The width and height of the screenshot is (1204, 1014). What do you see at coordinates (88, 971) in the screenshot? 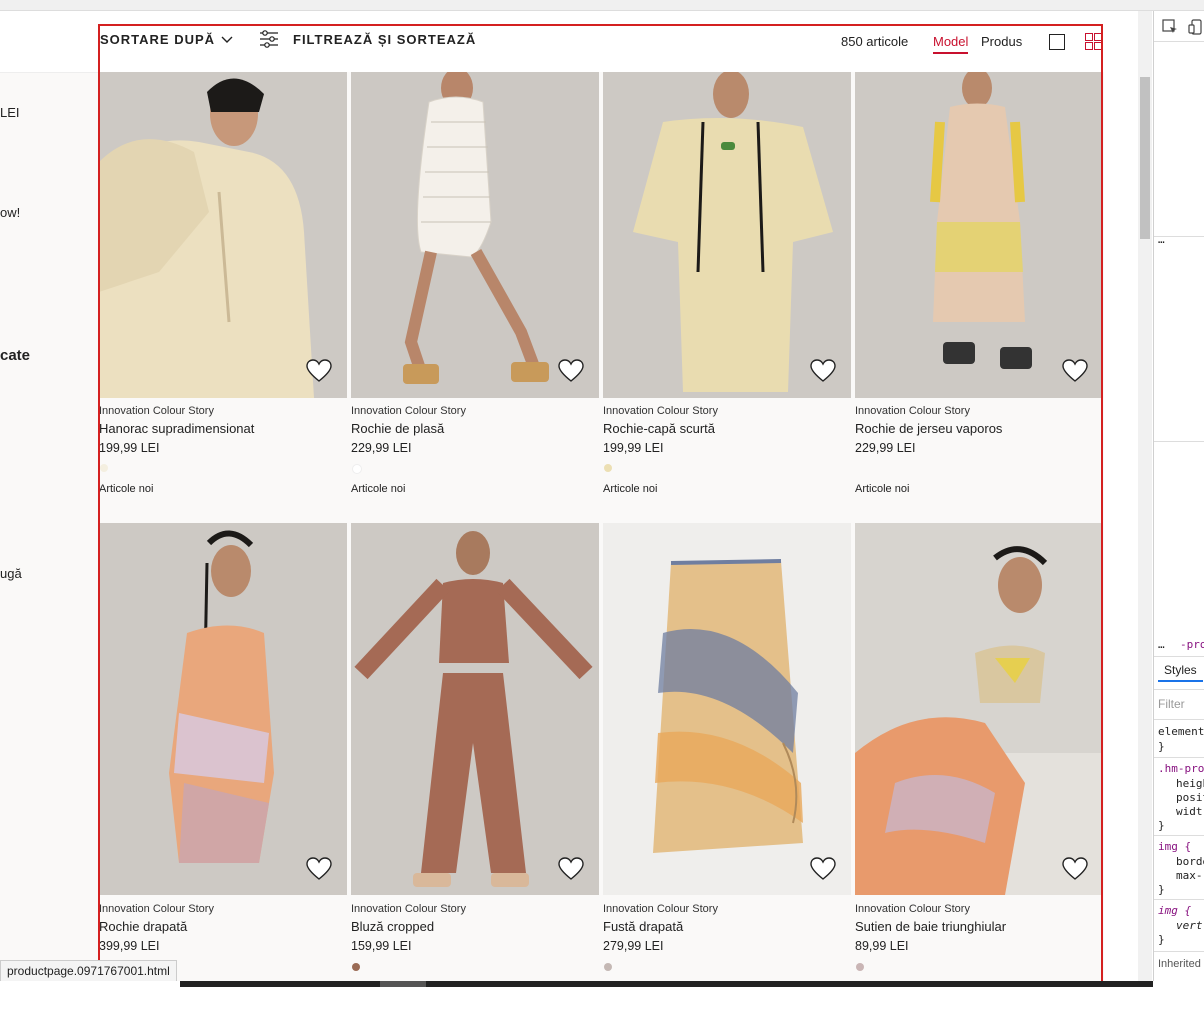
I see `status-bar-url: productpage.0971767001.html` at bounding box center [88, 971].